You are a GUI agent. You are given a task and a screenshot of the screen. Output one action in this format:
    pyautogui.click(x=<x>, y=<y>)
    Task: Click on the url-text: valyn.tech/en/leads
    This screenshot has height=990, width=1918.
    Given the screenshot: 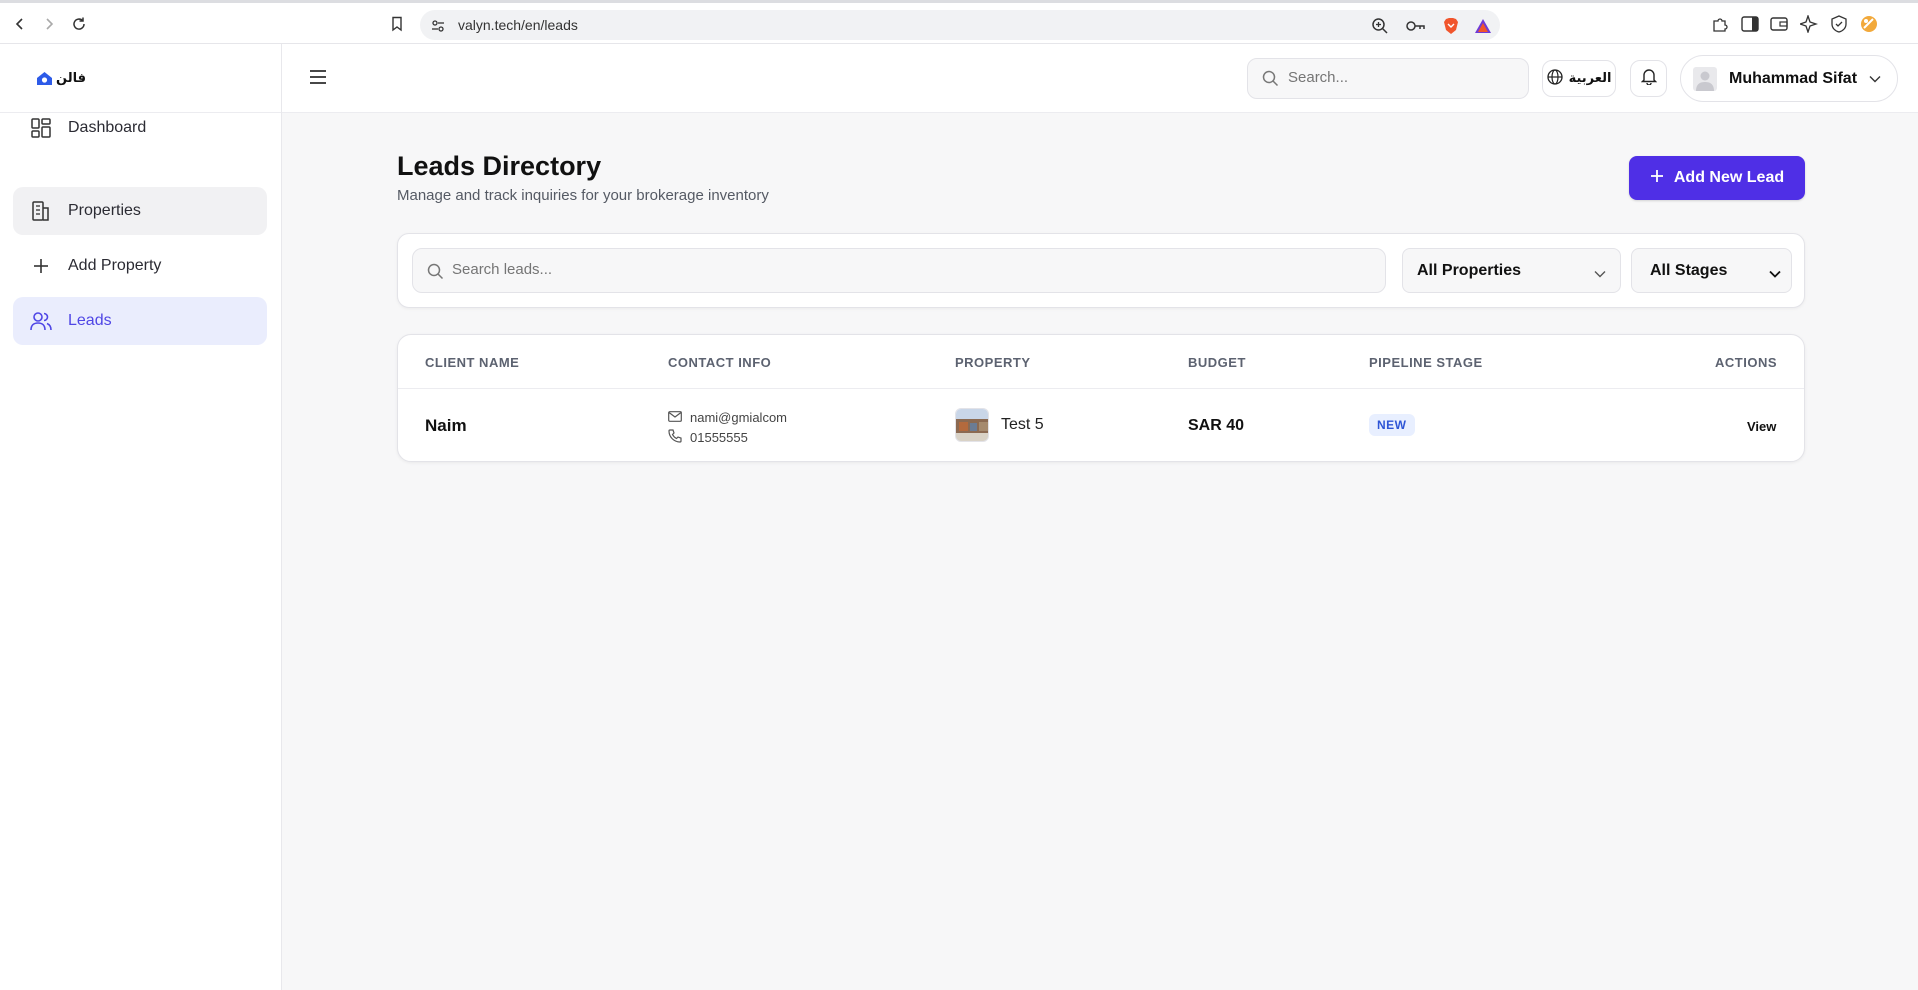 What is the action you would take?
    pyautogui.click(x=518, y=25)
    